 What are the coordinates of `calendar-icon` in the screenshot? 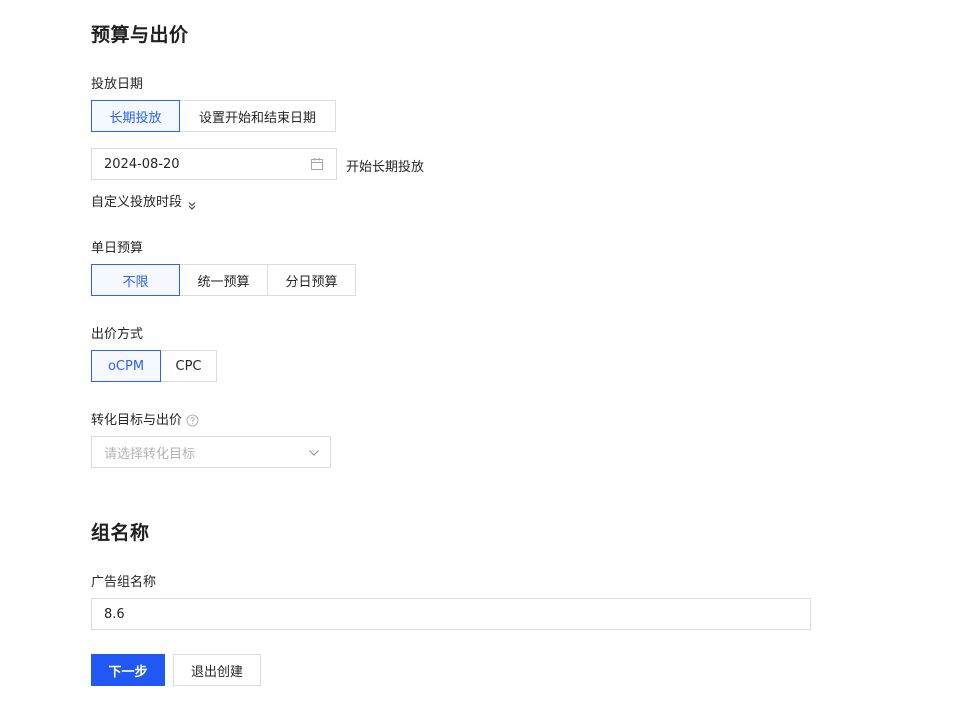 It's located at (317, 164).